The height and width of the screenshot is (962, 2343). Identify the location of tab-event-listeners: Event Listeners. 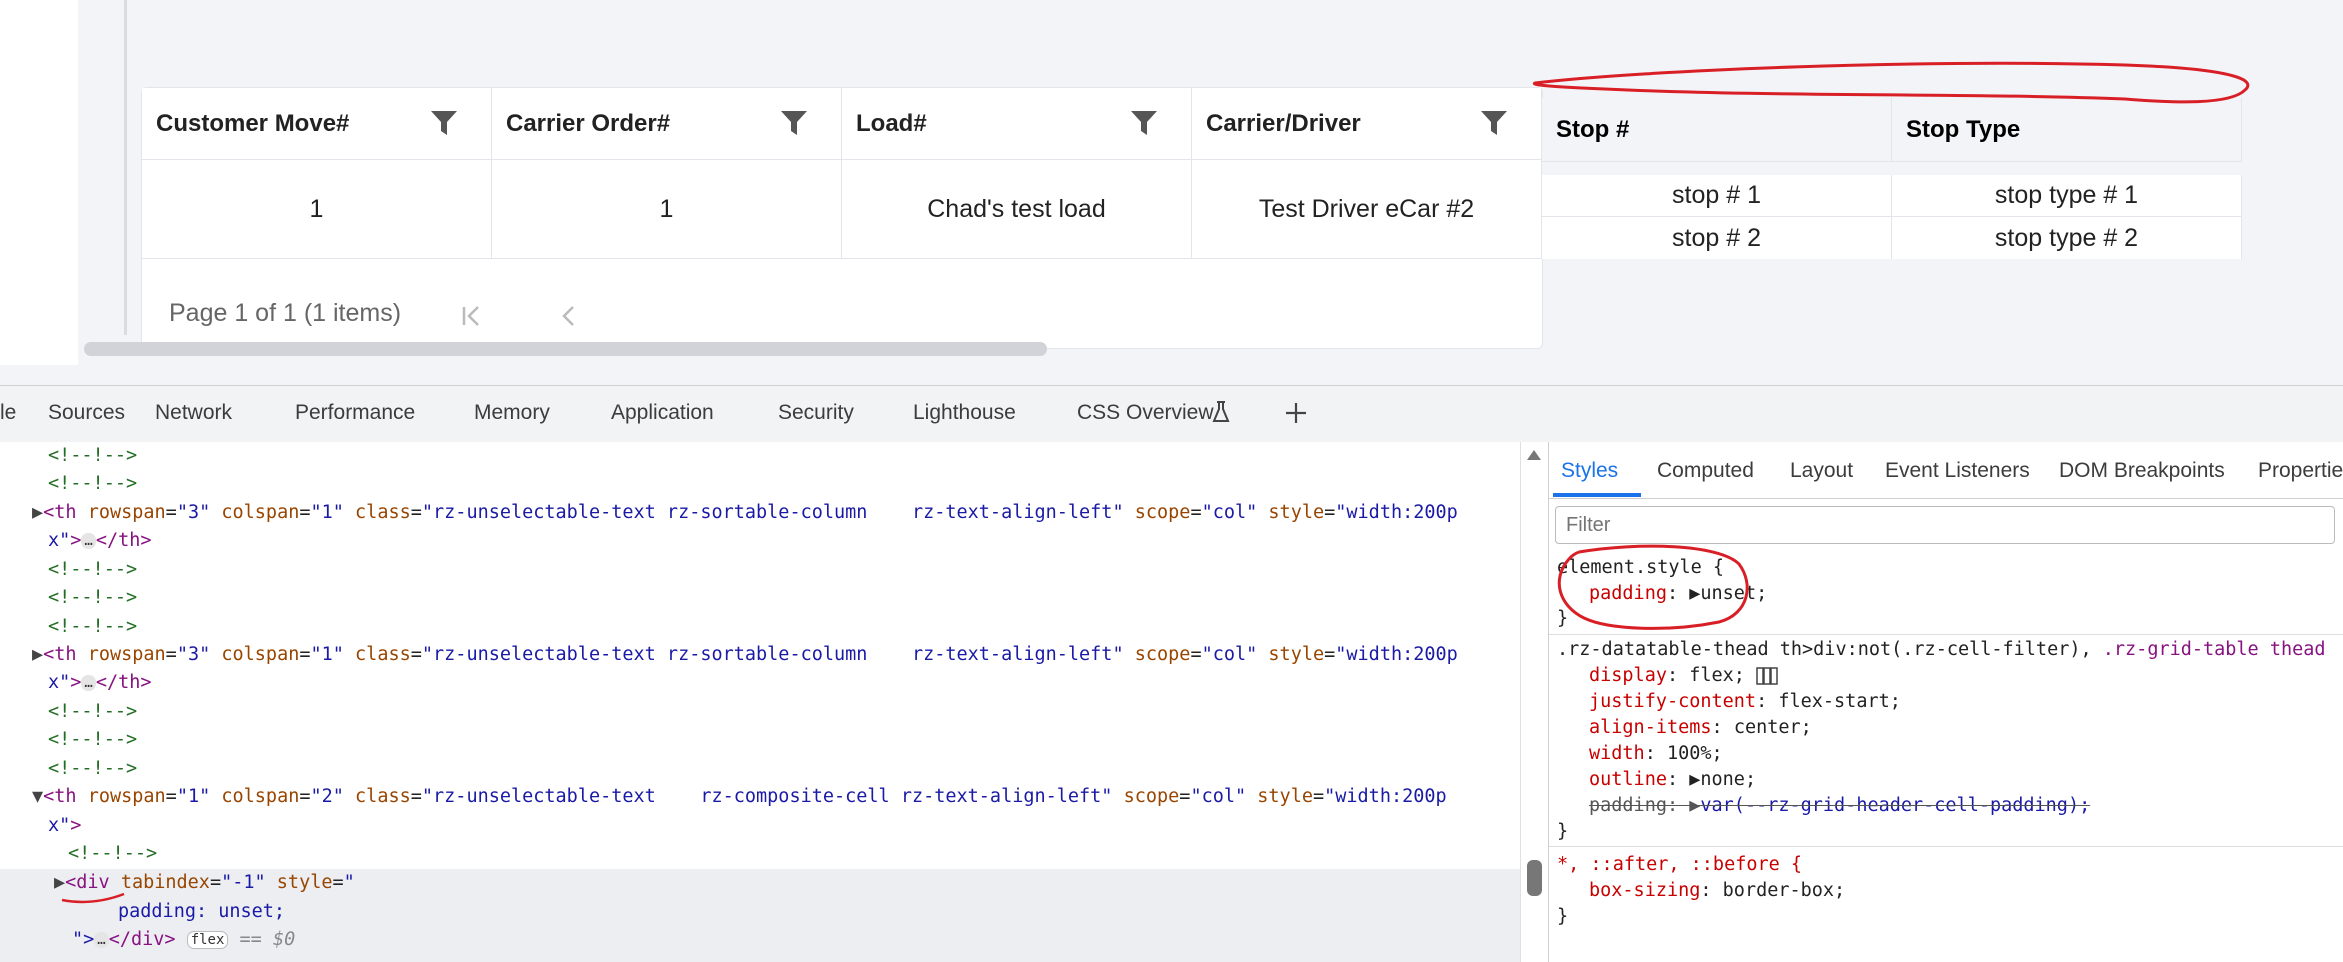
(1957, 471).